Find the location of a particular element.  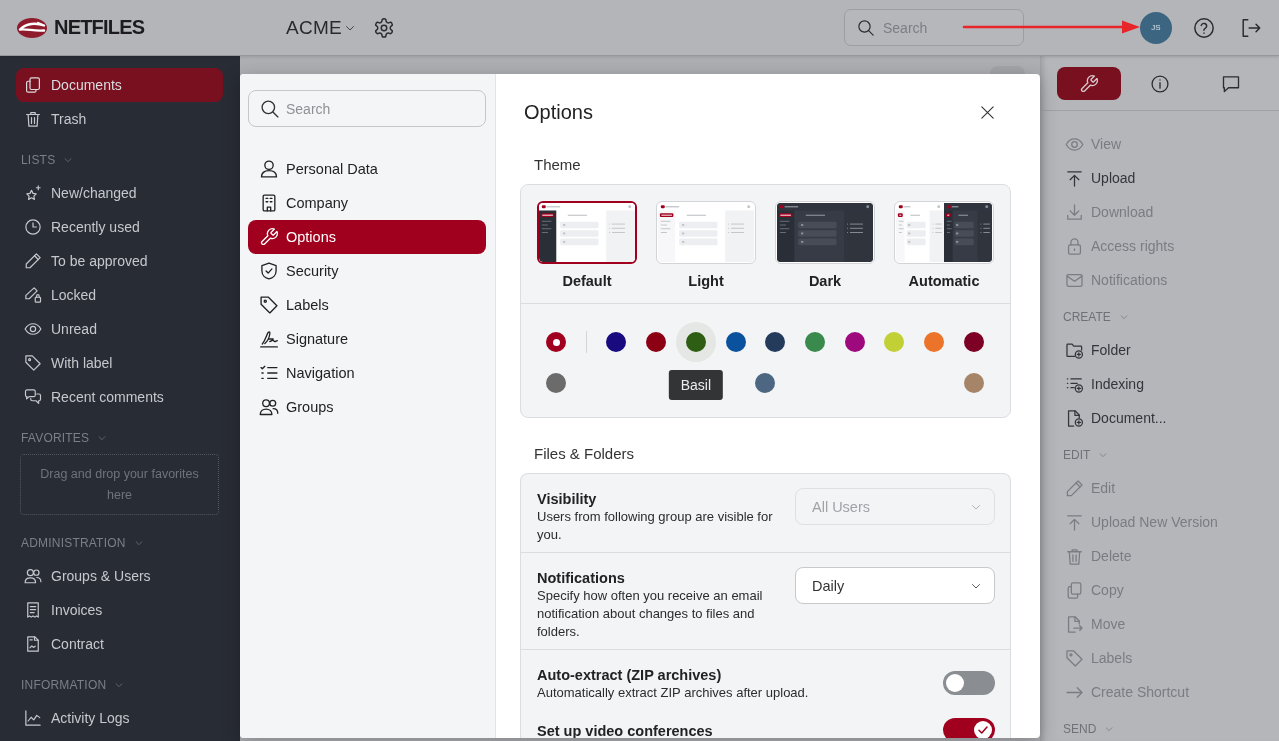

section-title: Files & Folders is located at coordinates (584, 454).